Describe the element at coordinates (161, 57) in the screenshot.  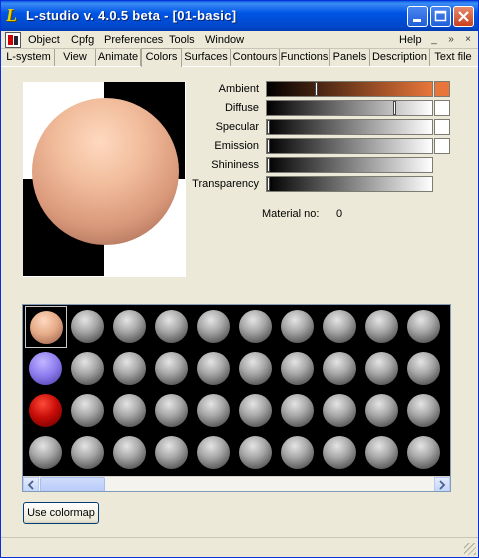
I see `tab-colors: Colors` at that location.